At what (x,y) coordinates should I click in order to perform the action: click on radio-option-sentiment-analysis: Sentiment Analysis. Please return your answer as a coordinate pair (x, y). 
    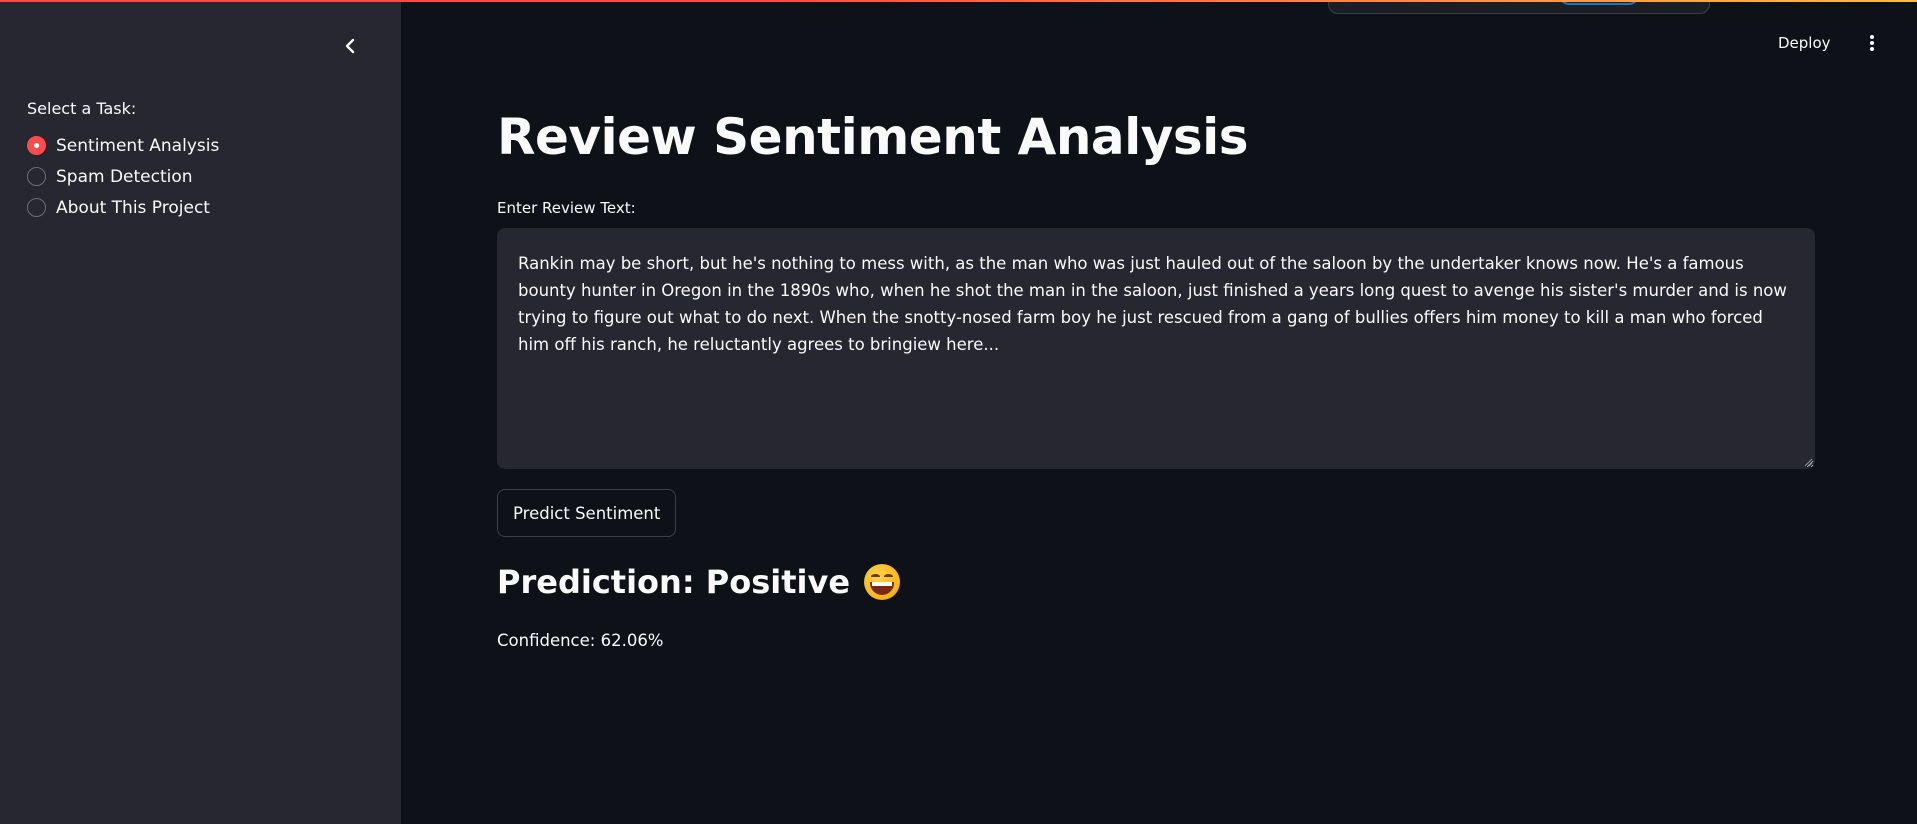
    Looking at the image, I should click on (123, 145).